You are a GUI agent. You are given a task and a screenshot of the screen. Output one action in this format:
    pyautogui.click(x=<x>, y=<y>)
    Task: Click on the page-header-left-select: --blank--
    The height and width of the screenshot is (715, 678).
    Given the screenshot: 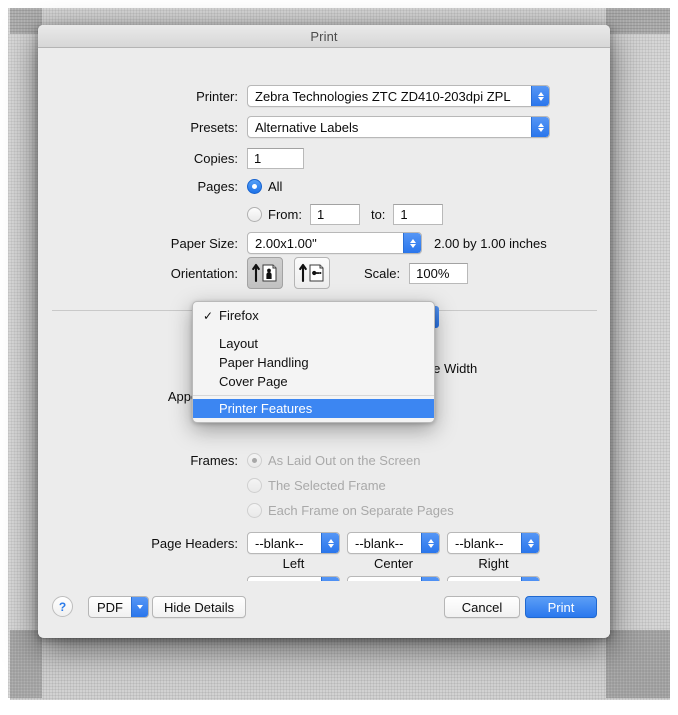 What is the action you would take?
    pyautogui.click(x=293, y=543)
    